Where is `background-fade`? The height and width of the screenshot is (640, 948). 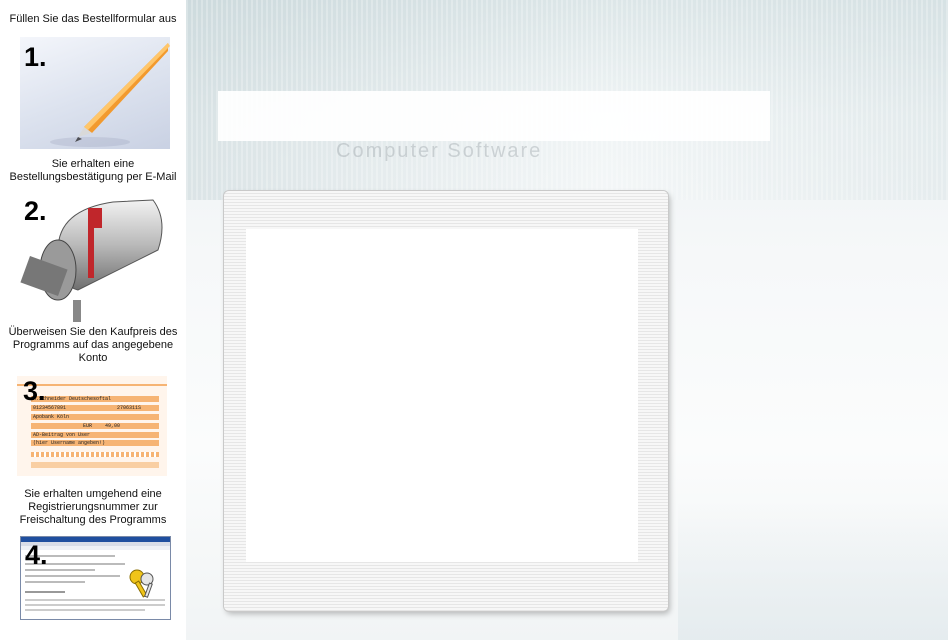
background-fade is located at coordinates (813, 570).